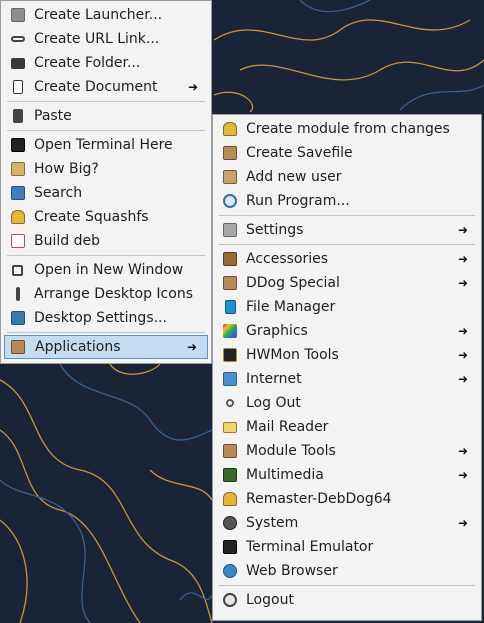  Describe the element at coordinates (347, 331) in the screenshot. I see `graphics-item: Graphics ➜` at that location.